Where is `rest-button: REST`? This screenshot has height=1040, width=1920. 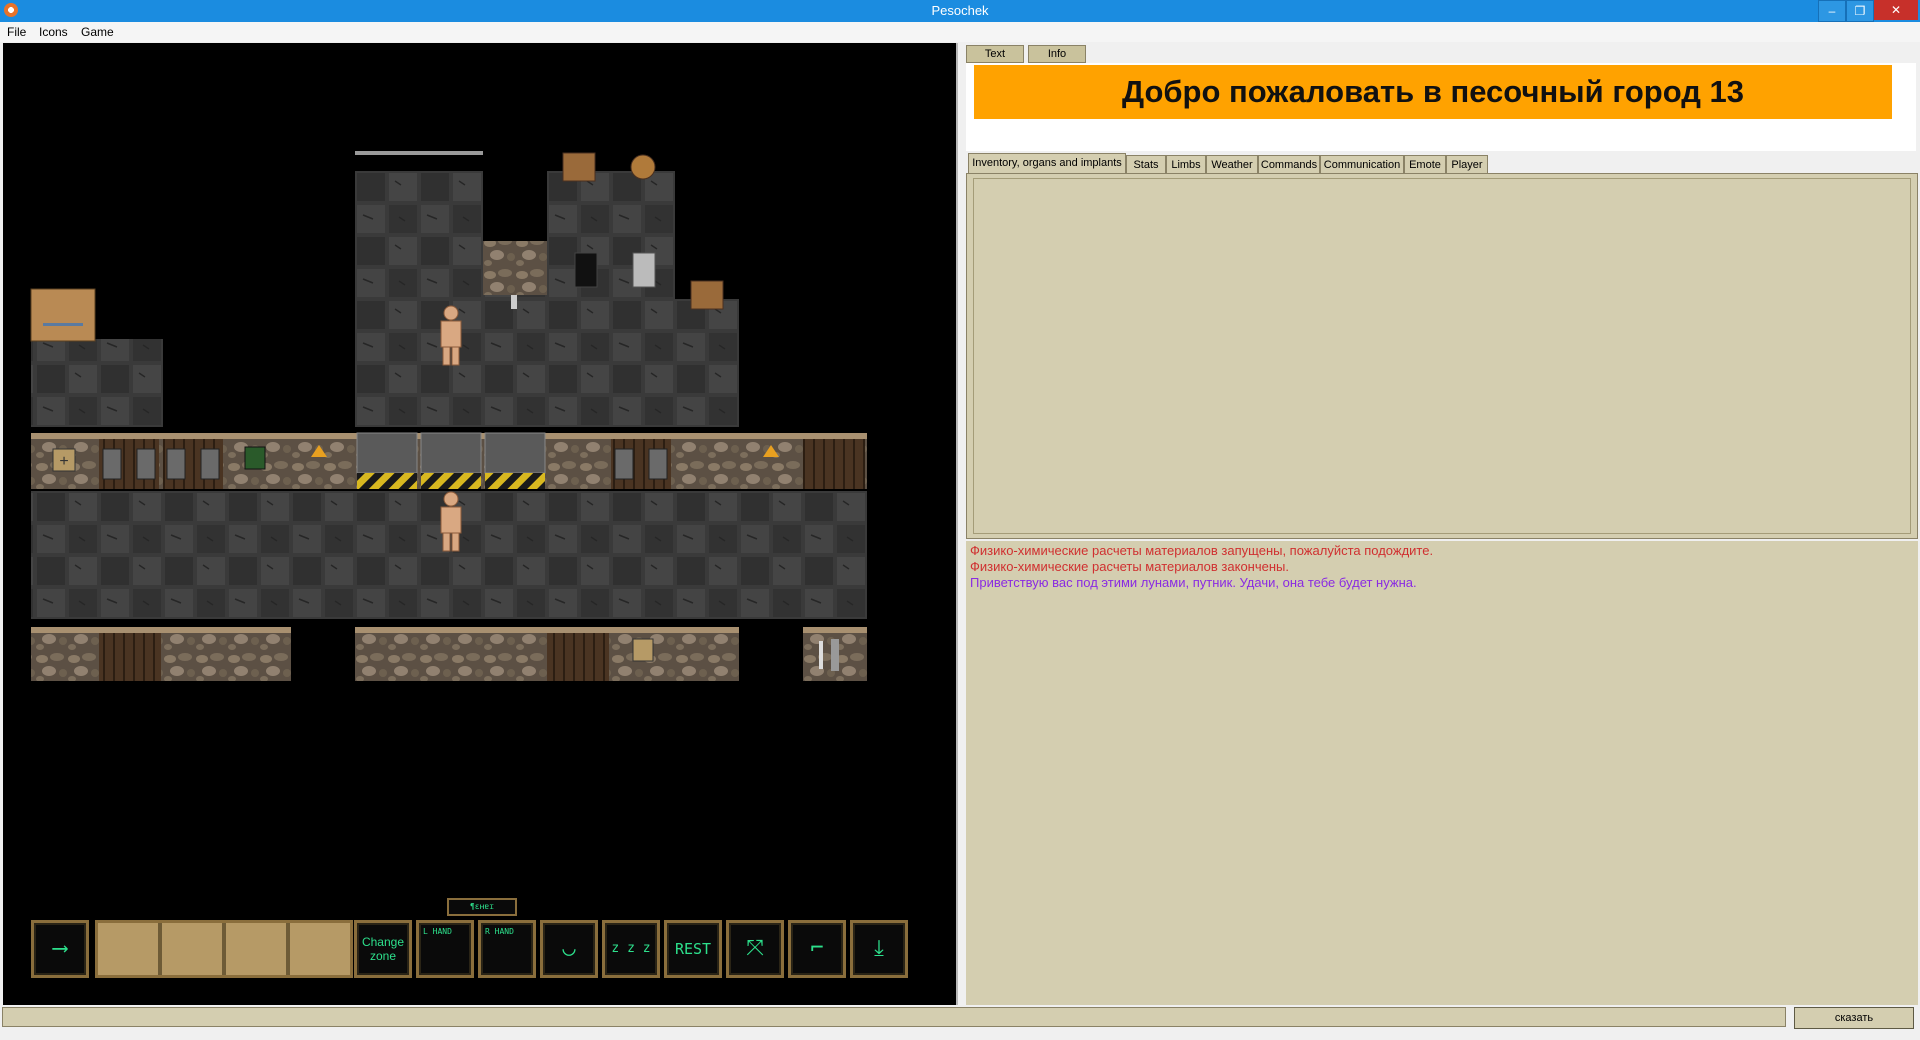 rest-button: REST is located at coordinates (693, 949).